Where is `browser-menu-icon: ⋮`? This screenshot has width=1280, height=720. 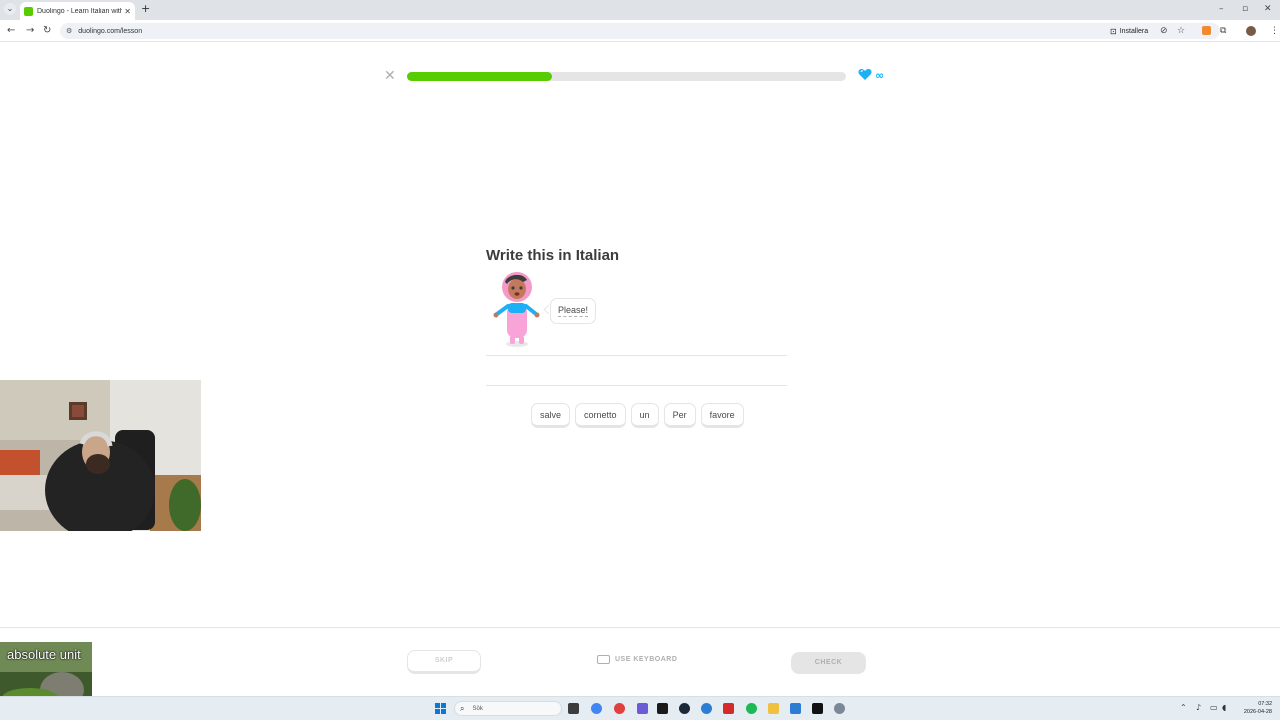 browser-menu-icon: ⋮ is located at coordinates (1274, 31).